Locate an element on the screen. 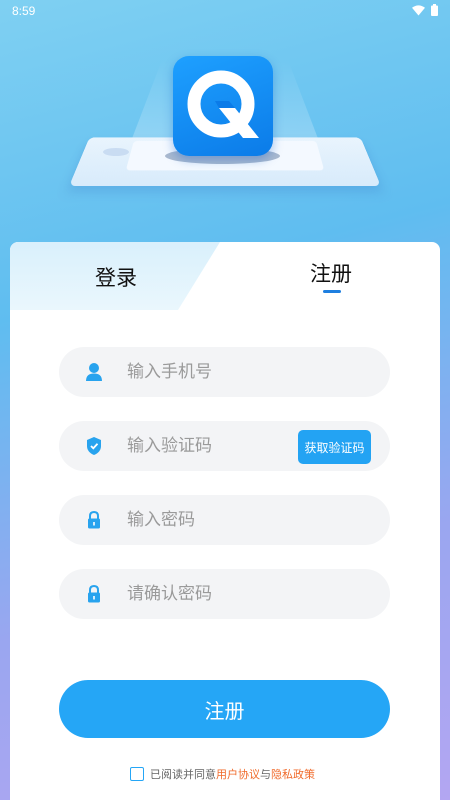 The width and height of the screenshot is (450, 800). wifi-icon is located at coordinates (418, 9).